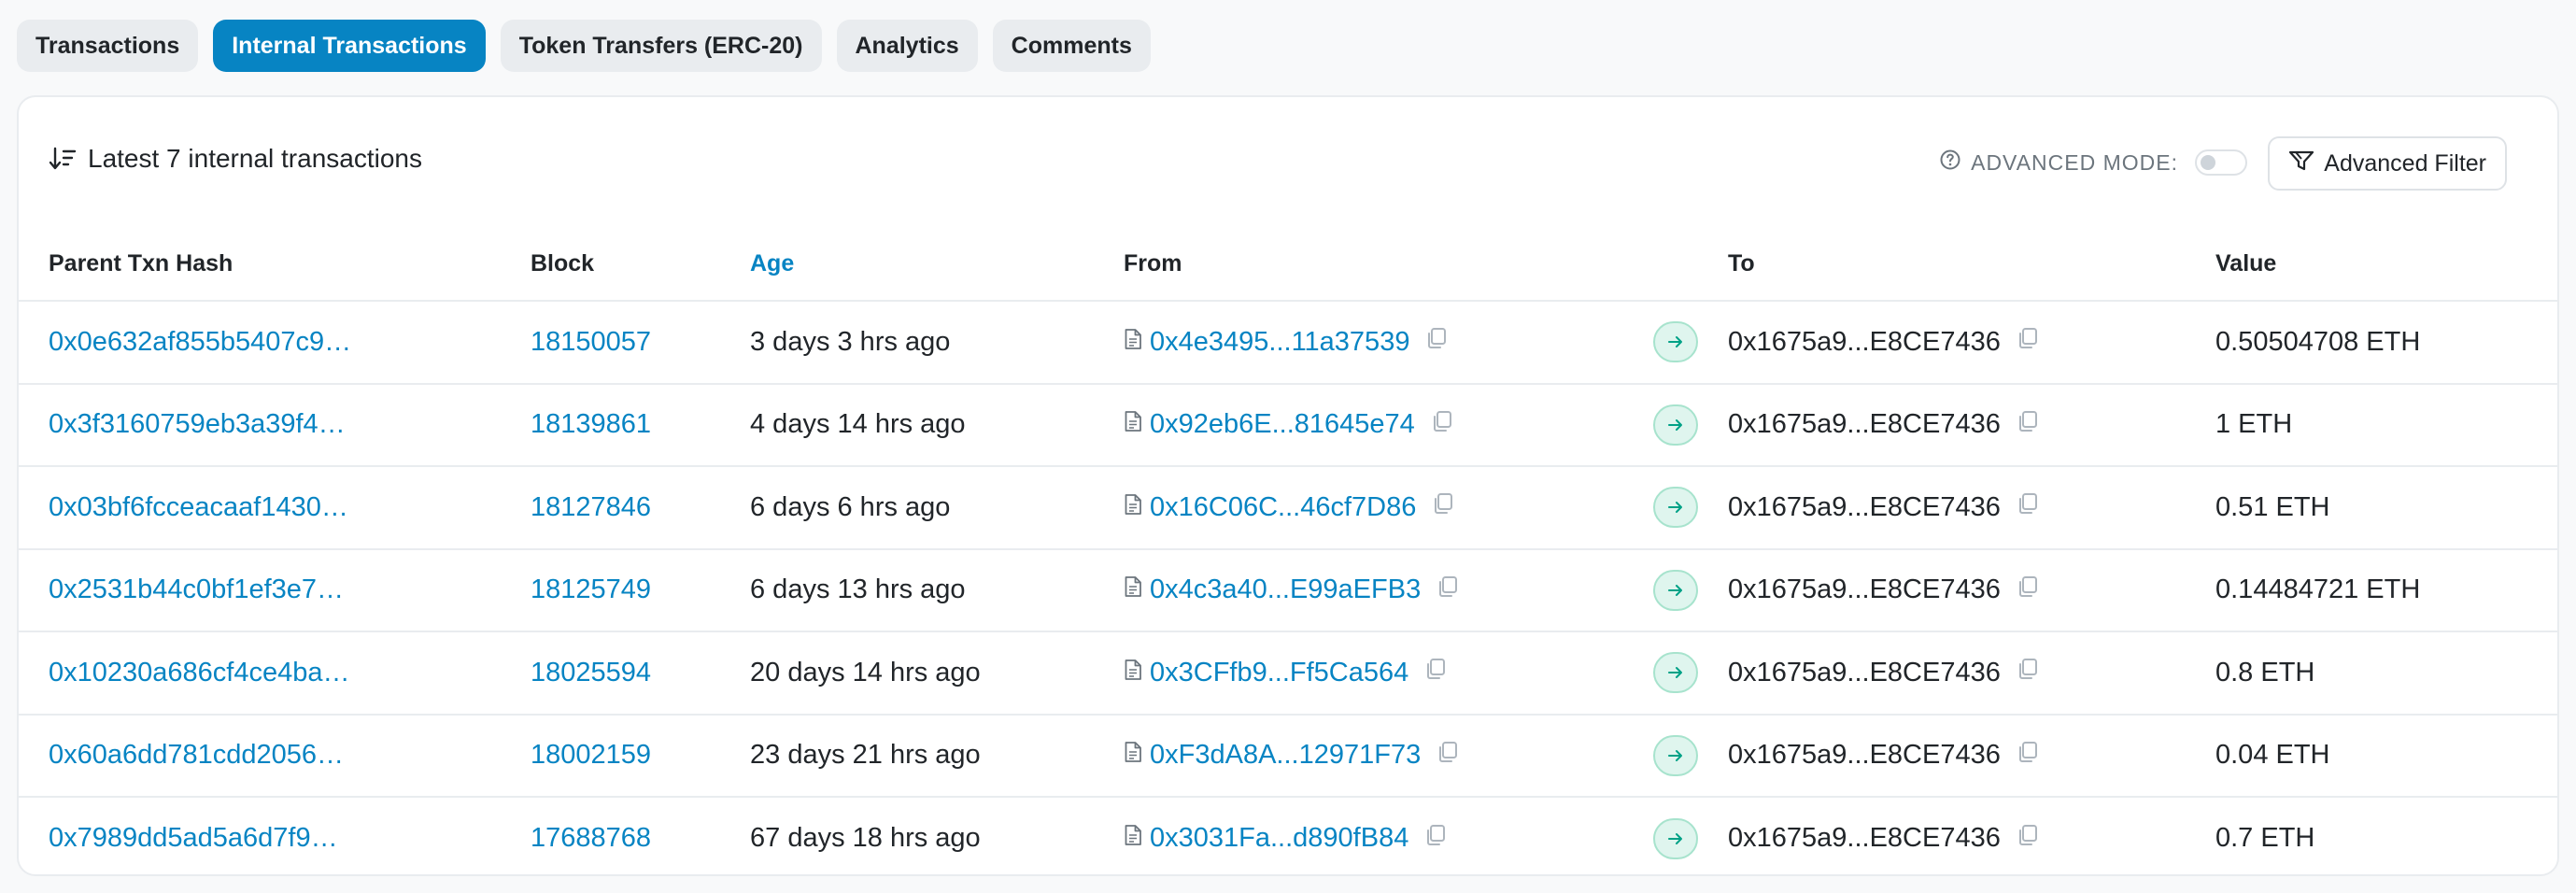 The height and width of the screenshot is (893, 2576). What do you see at coordinates (349, 46) in the screenshot?
I see `tab-internal-transactions: Internal Transactions` at bounding box center [349, 46].